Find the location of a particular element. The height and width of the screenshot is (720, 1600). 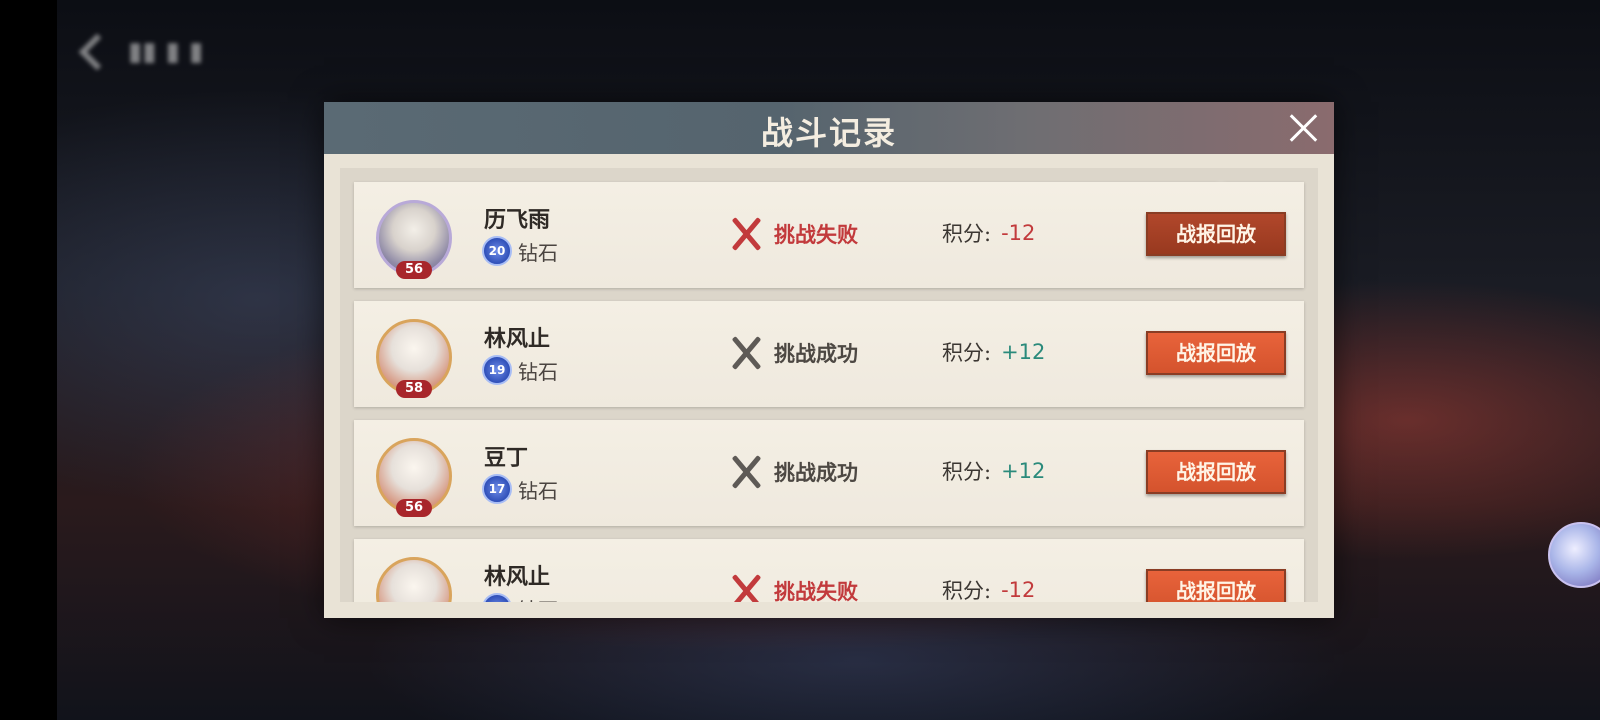

opponent-avatar: 58 is located at coordinates (417, 358).